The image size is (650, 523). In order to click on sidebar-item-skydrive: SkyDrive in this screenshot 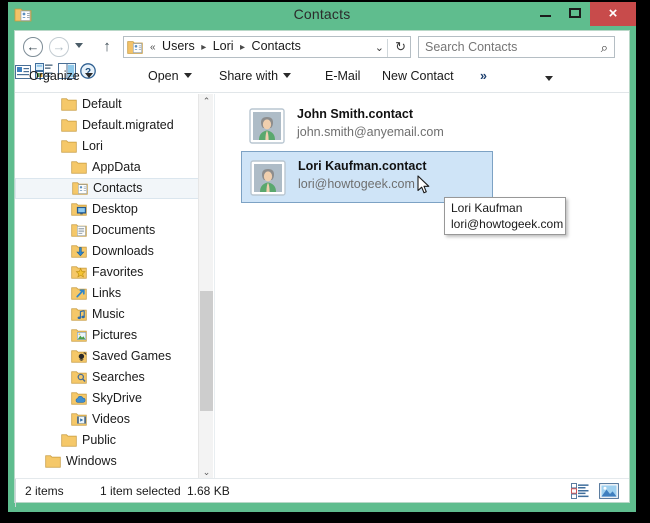, I will do `click(114, 398)`.